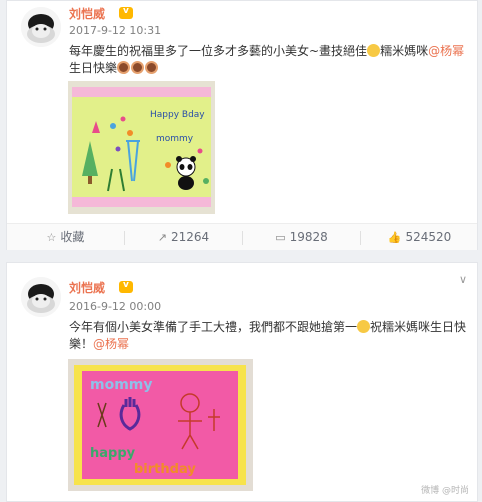 The width and height of the screenshot is (482, 502). Describe the element at coordinates (269, 336) in the screenshot. I see `post-text: 今年有個小美女準備了手工大禮，我們都不跟她搶第一 祝糯米媽咪生日快 樂！@杨幂` at that location.